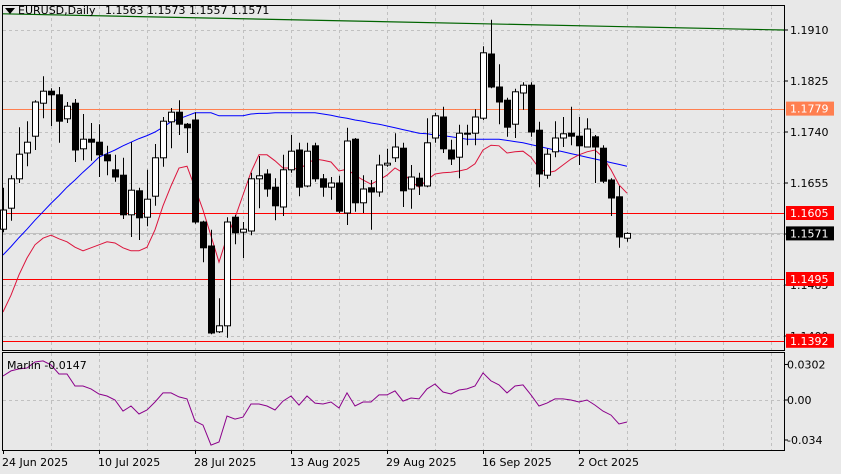 This screenshot has height=474, width=841. Describe the element at coordinates (325, 462) in the screenshot. I see `x-tick-label: 13 Aug 2025` at that location.